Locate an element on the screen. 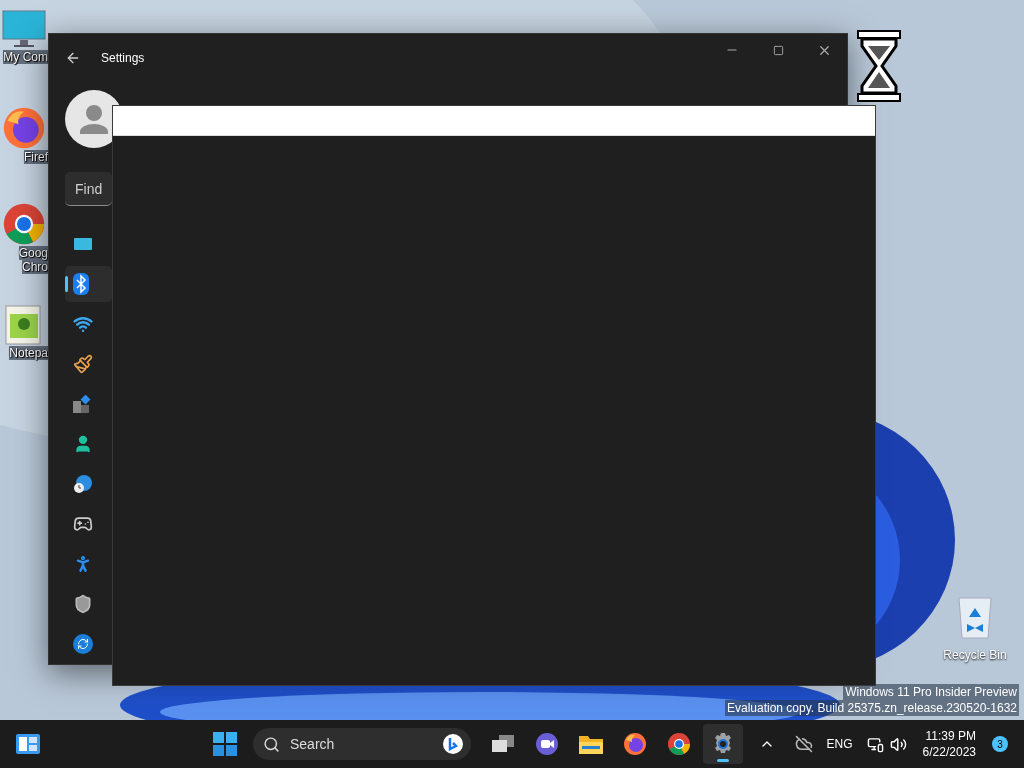  video-chat-icon is located at coordinates (547, 744).